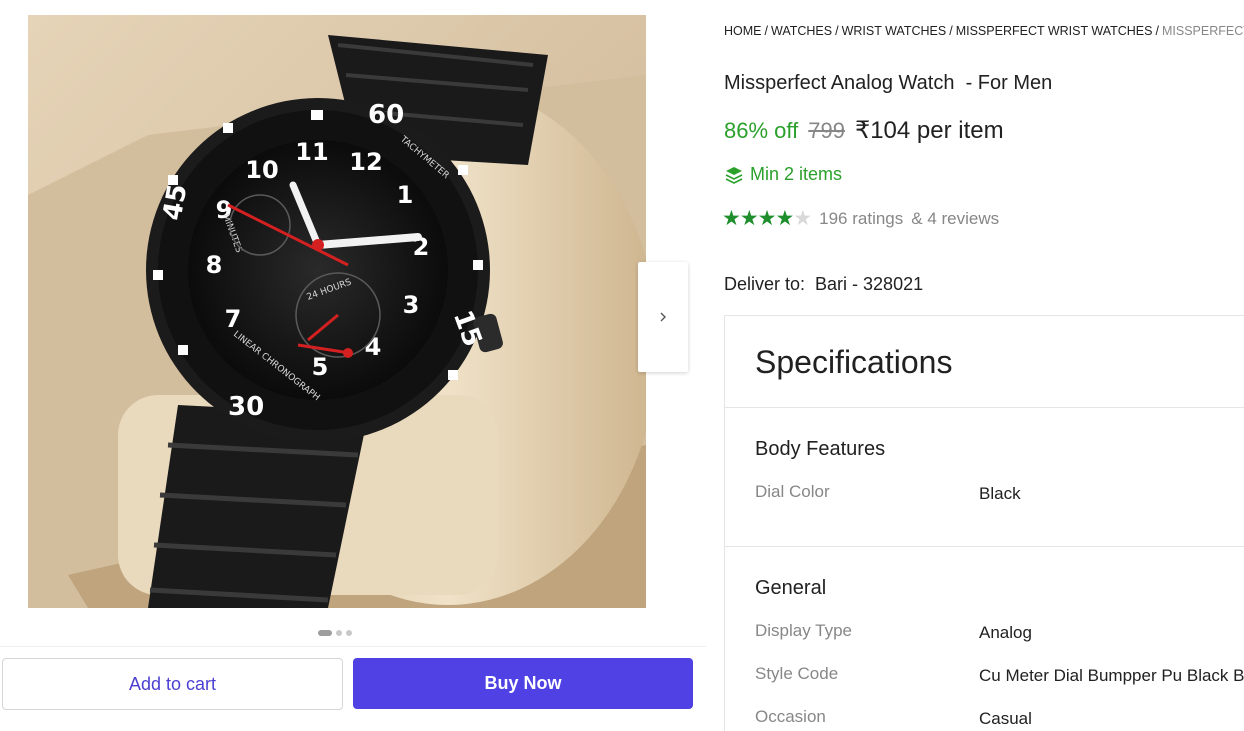  What do you see at coordinates (1202, 31) in the screenshot?
I see `breadcrumb-current: MISSPERFECT` at bounding box center [1202, 31].